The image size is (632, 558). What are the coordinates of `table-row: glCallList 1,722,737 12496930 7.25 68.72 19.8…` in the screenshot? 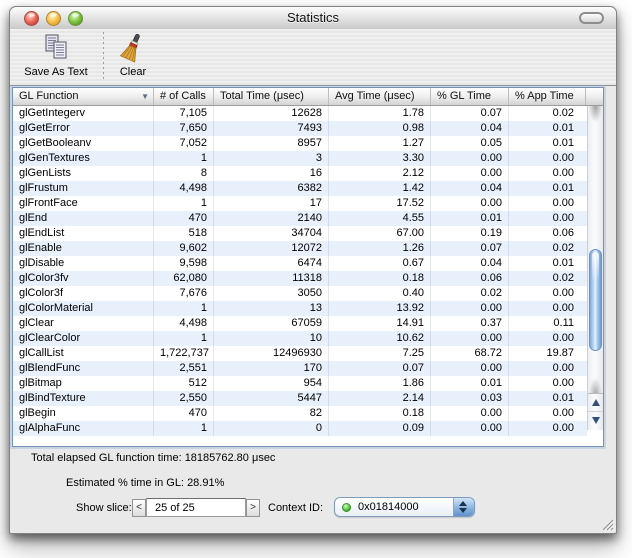 It's located at (300, 353).